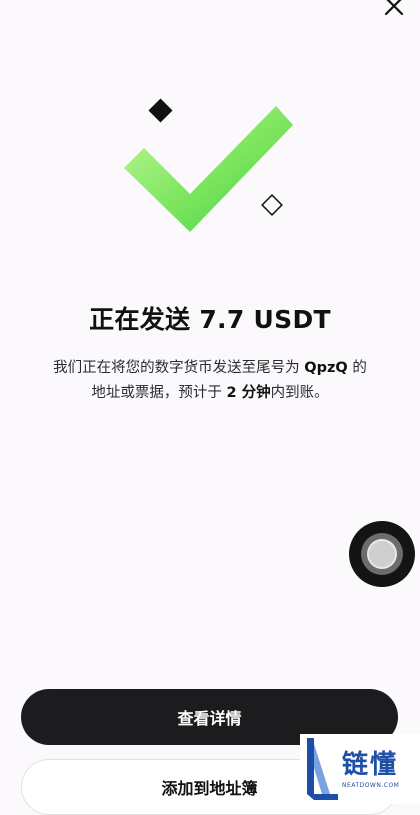  I want to click on assistive-touch-core, so click(382, 554).